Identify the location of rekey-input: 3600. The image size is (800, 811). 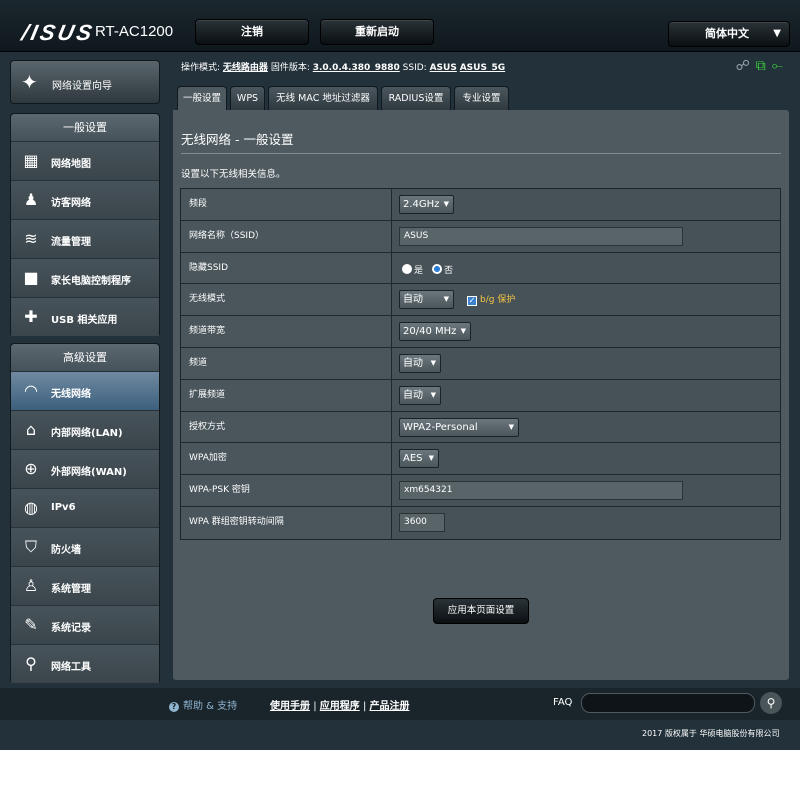
(422, 522).